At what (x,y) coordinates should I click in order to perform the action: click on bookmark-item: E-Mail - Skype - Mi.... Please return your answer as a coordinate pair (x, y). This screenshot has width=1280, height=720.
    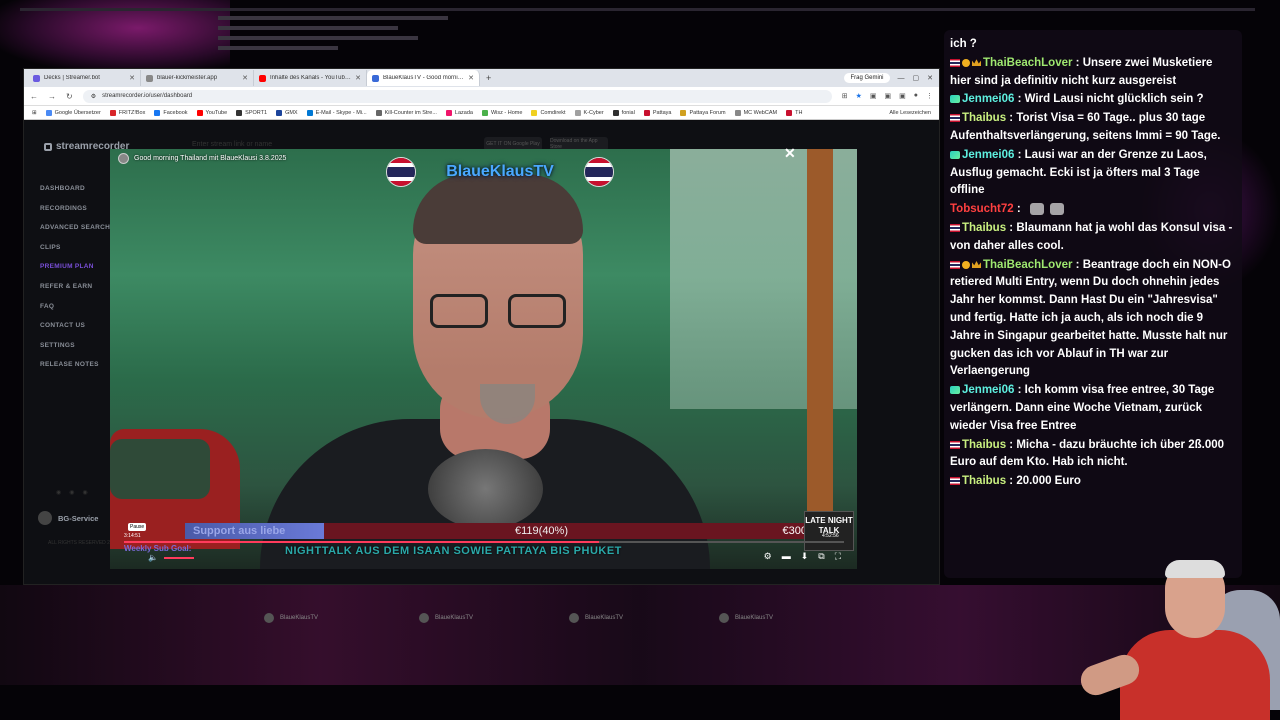
    Looking at the image, I should click on (336, 112).